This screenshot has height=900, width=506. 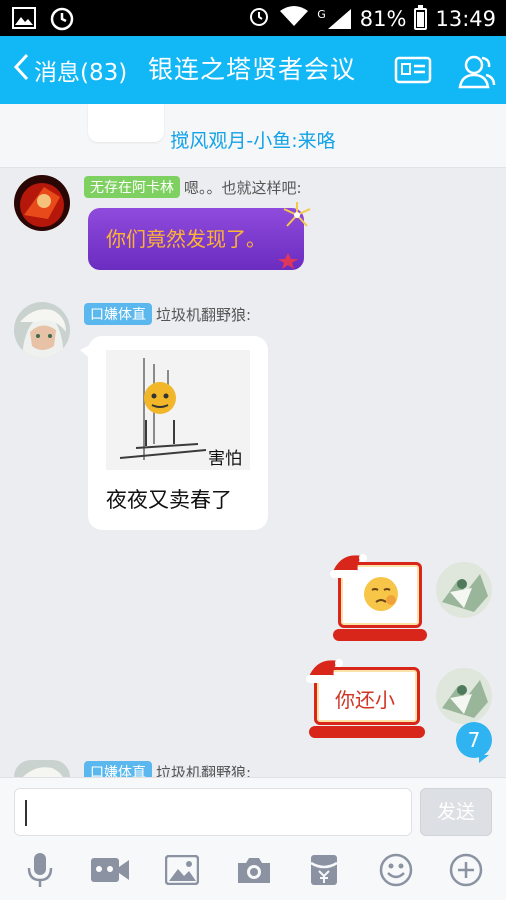 What do you see at coordinates (421, 17) in the screenshot?
I see `battery-icon` at bounding box center [421, 17].